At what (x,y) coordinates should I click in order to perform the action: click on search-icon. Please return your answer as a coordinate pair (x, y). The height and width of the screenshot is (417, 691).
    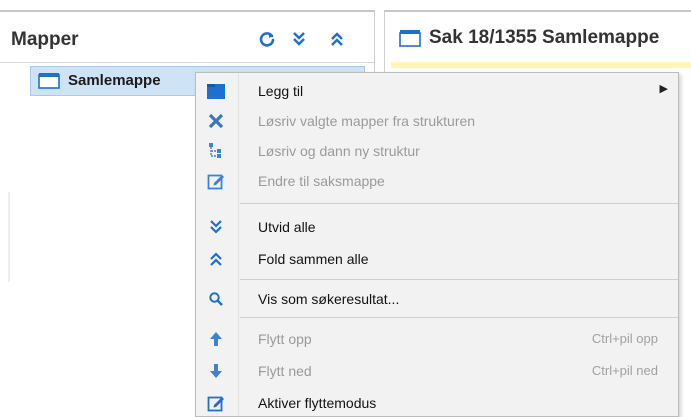
    Looking at the image, I should click on (216, 299).